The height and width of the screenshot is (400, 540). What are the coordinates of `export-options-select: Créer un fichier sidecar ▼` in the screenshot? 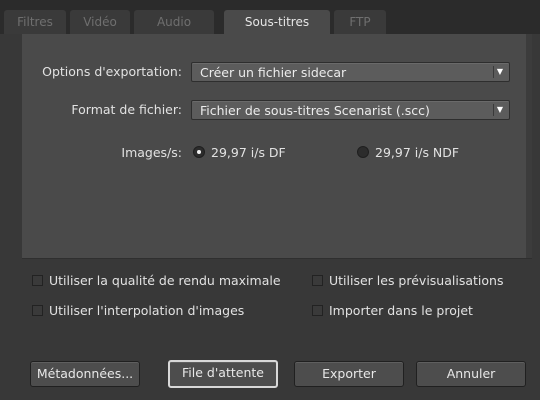 It's located at (350, 72).